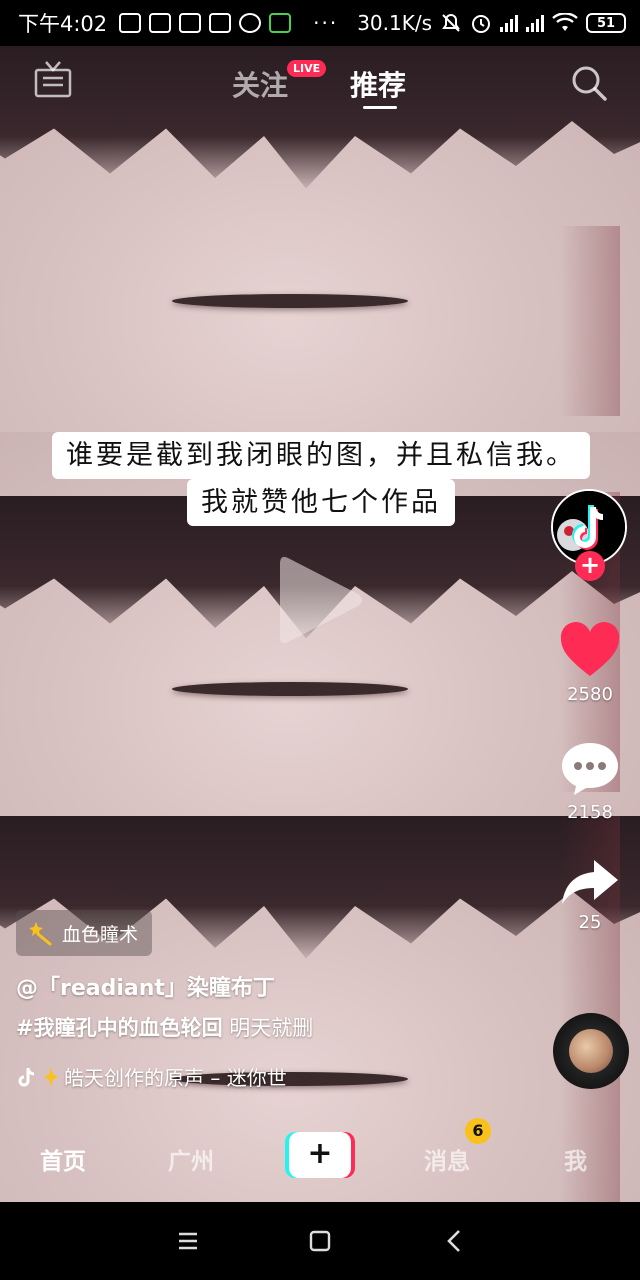 The width and height of the screenshot is (640, 1280). What do you see at coordinates (220, 23) in the screenshot?
I see `app-notification-icon` at bounding box center [220, 23].